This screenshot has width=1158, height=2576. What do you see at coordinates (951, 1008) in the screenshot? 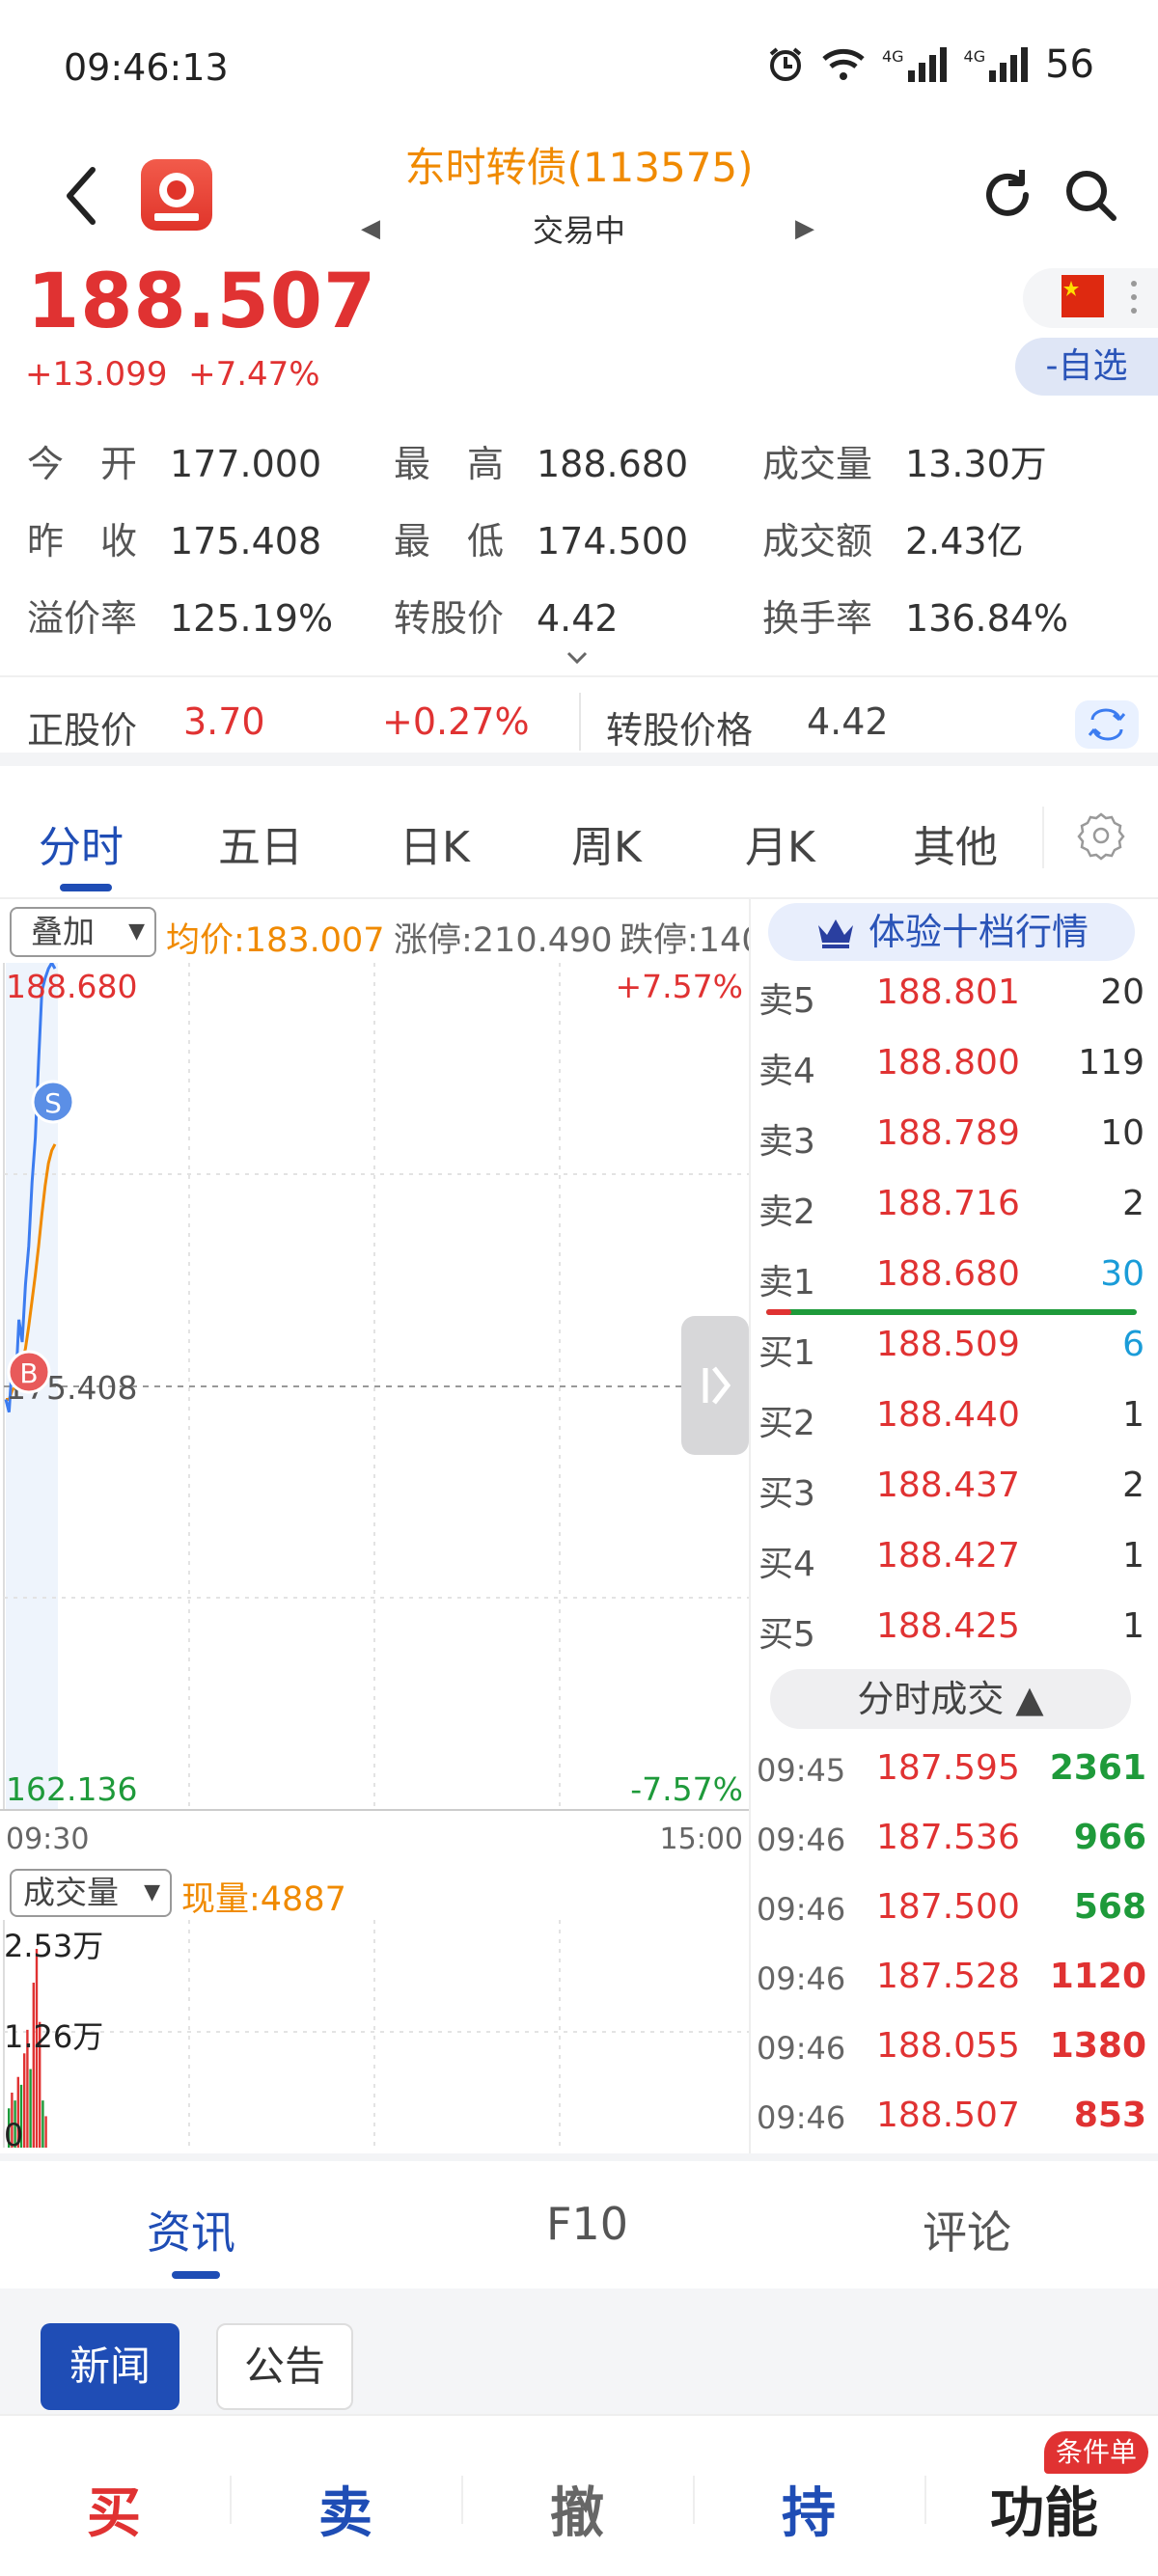
I see `ask-row: 卖5 188.801 20` at bounding box center [951, 1008].